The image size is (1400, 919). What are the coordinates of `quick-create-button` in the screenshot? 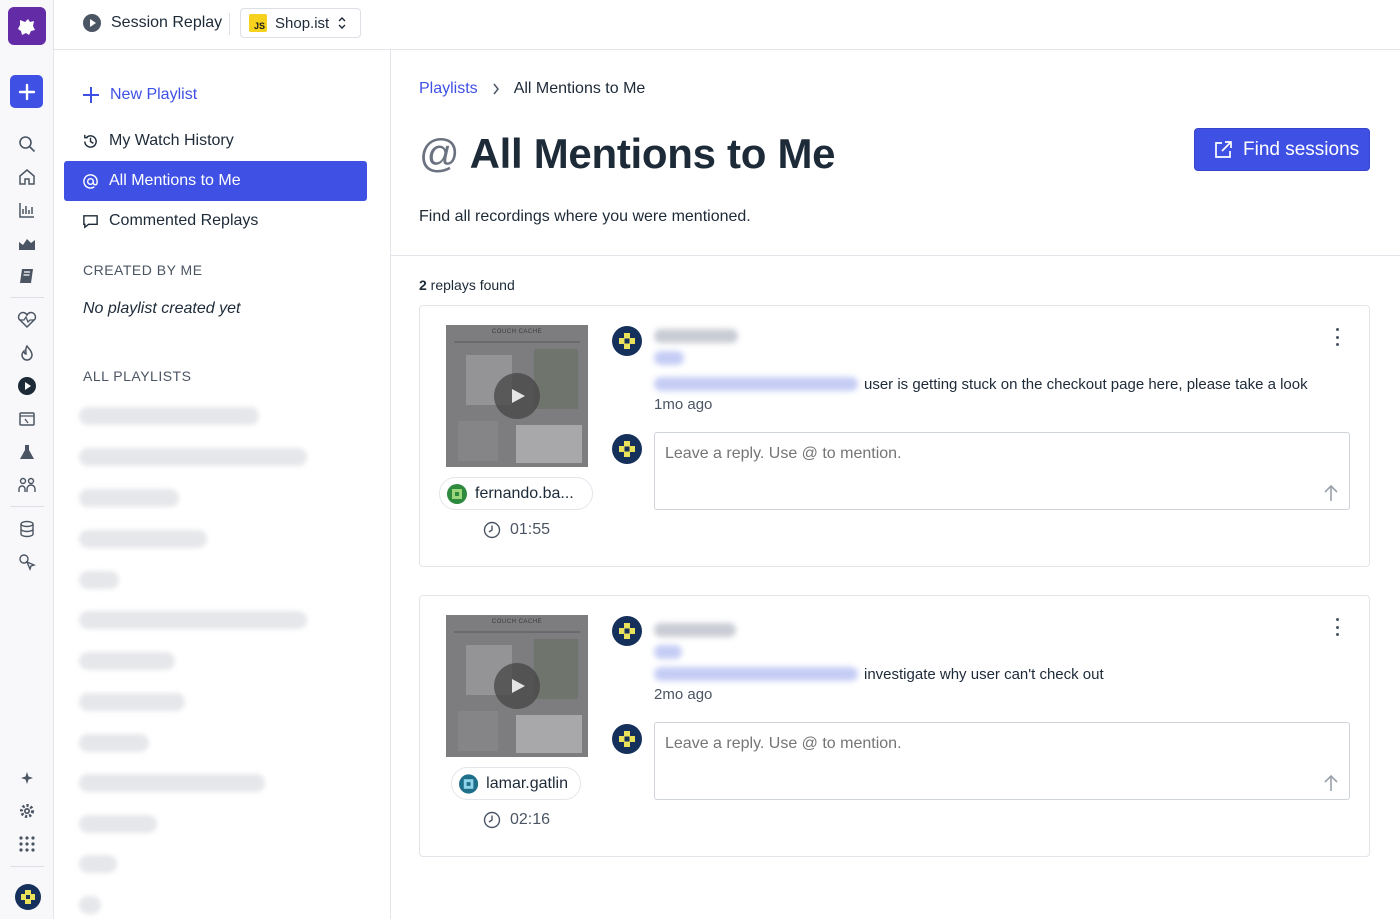 It's located at (26, 91).